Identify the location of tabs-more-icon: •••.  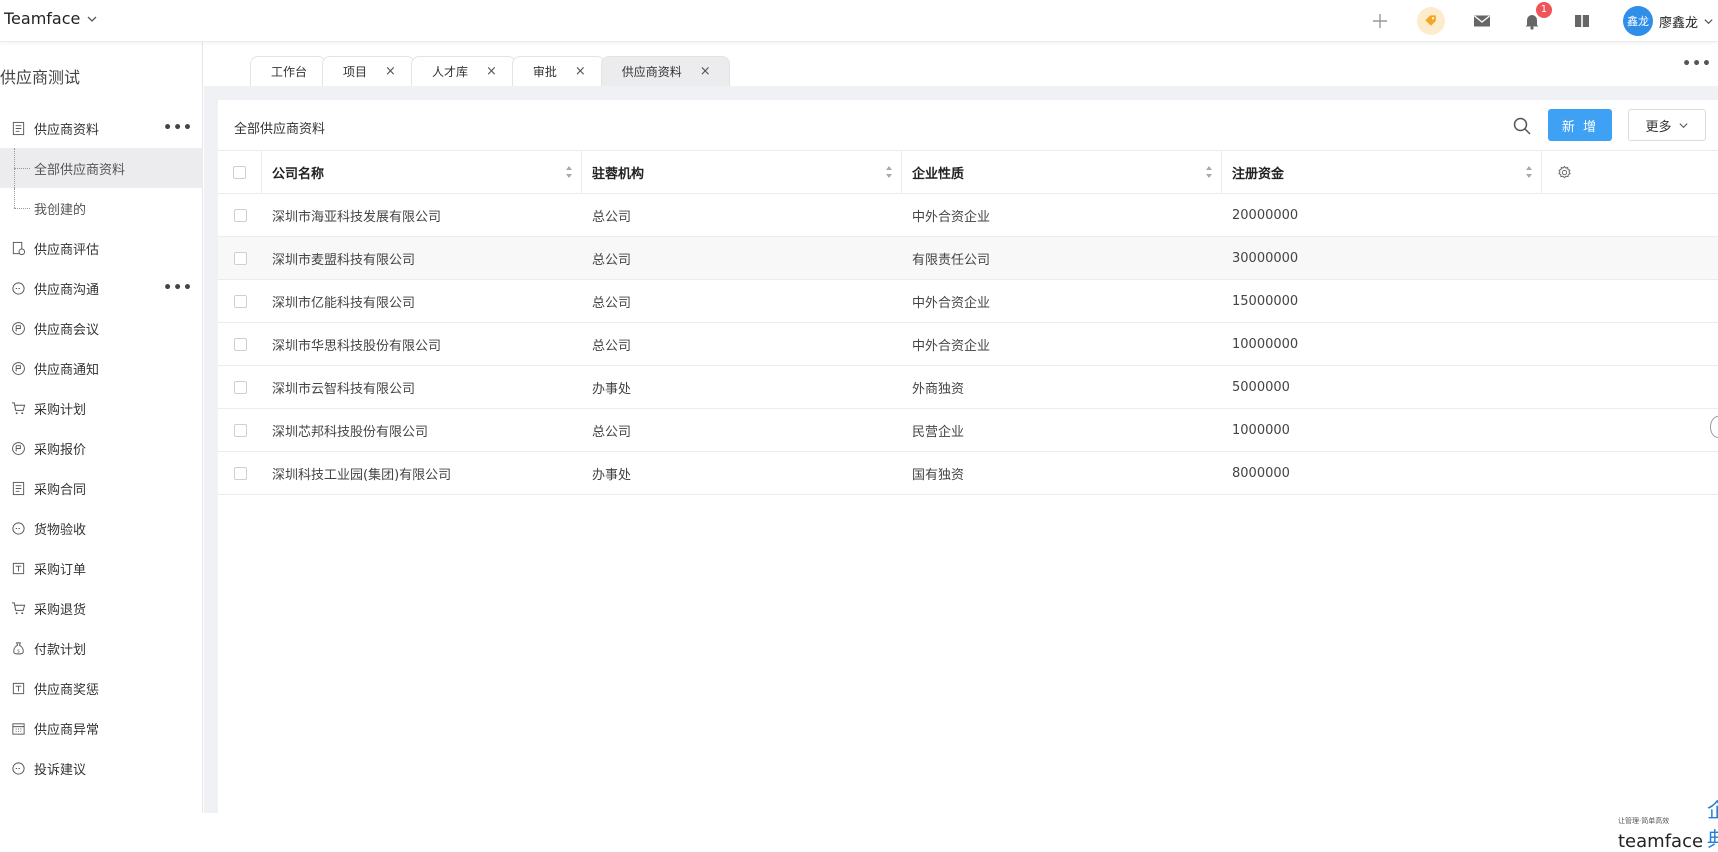
(1697, 64).